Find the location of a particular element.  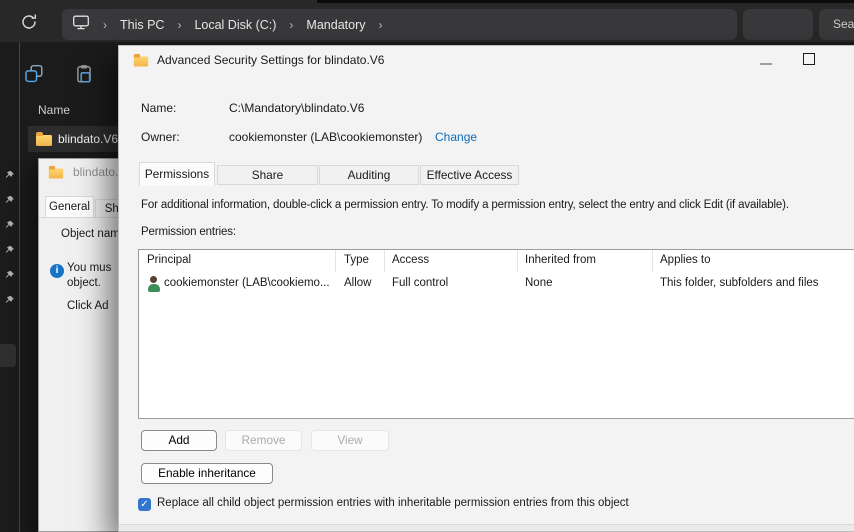

owner-value: cookiemonster (LAB\cookiemonster) is located at coordinates (326, 137).